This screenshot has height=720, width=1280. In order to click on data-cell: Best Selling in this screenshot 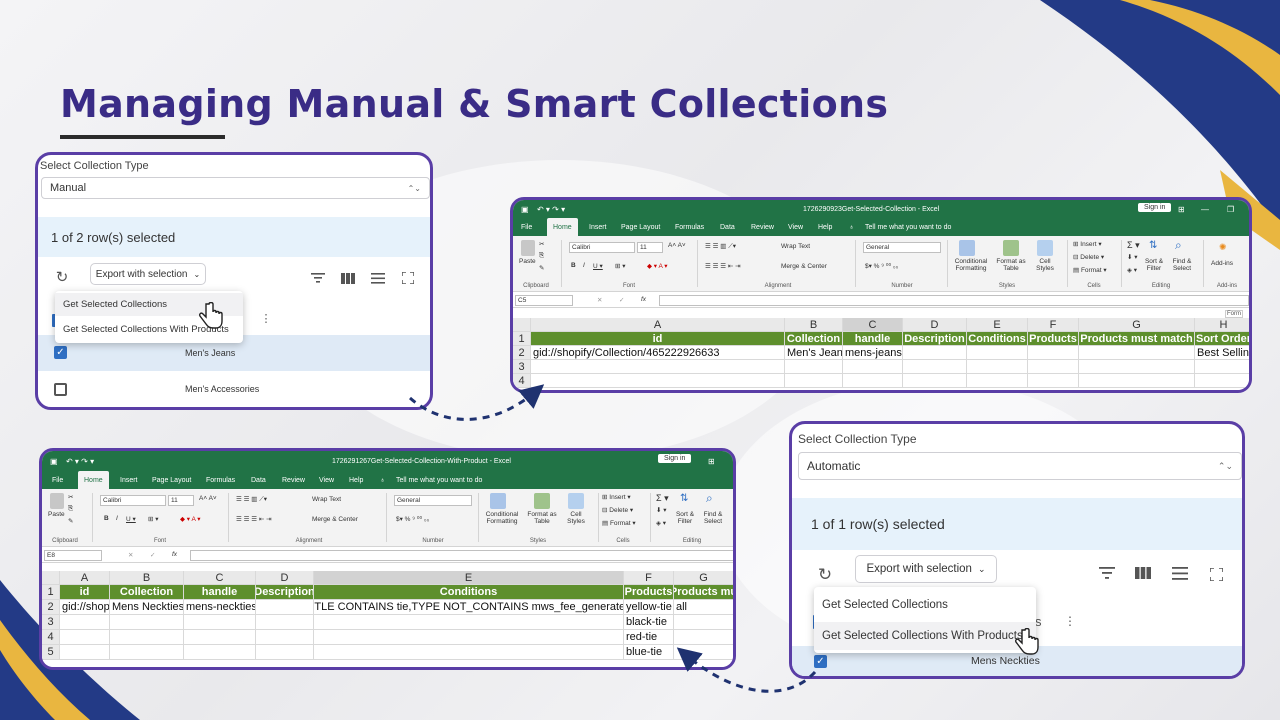, I will do `click(1222, 353)`.